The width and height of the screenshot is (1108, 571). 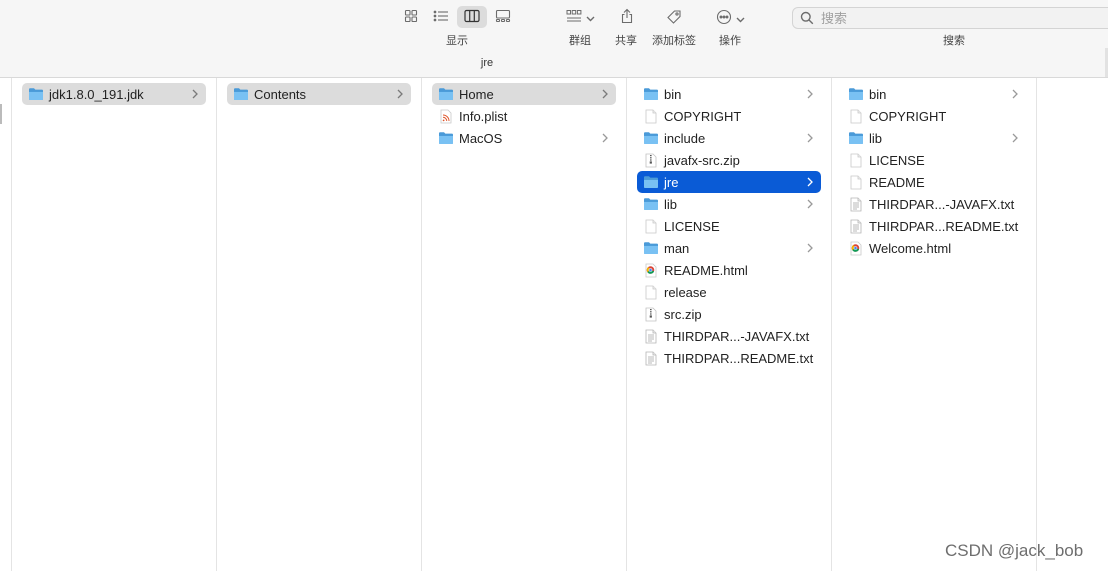 I want to click on list-view-button, so click(x=441, y=17).